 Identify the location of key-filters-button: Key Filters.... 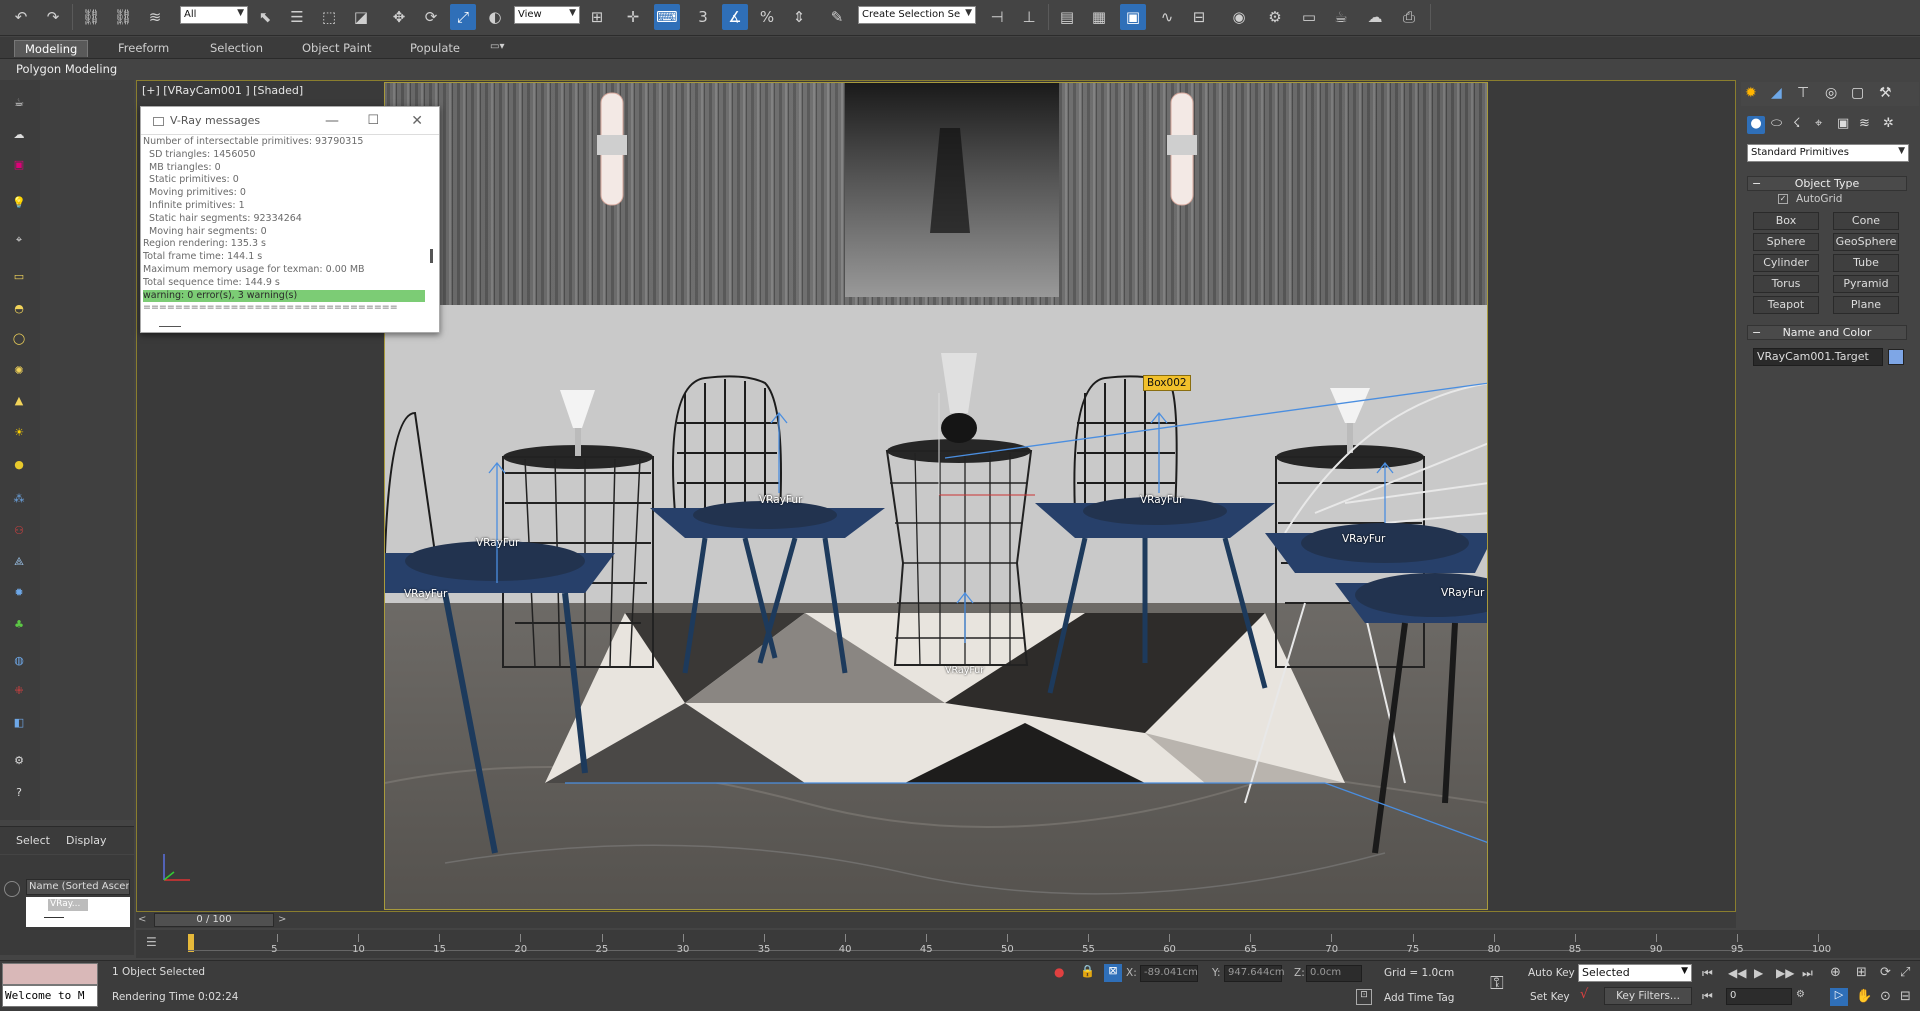
(1648, 996).